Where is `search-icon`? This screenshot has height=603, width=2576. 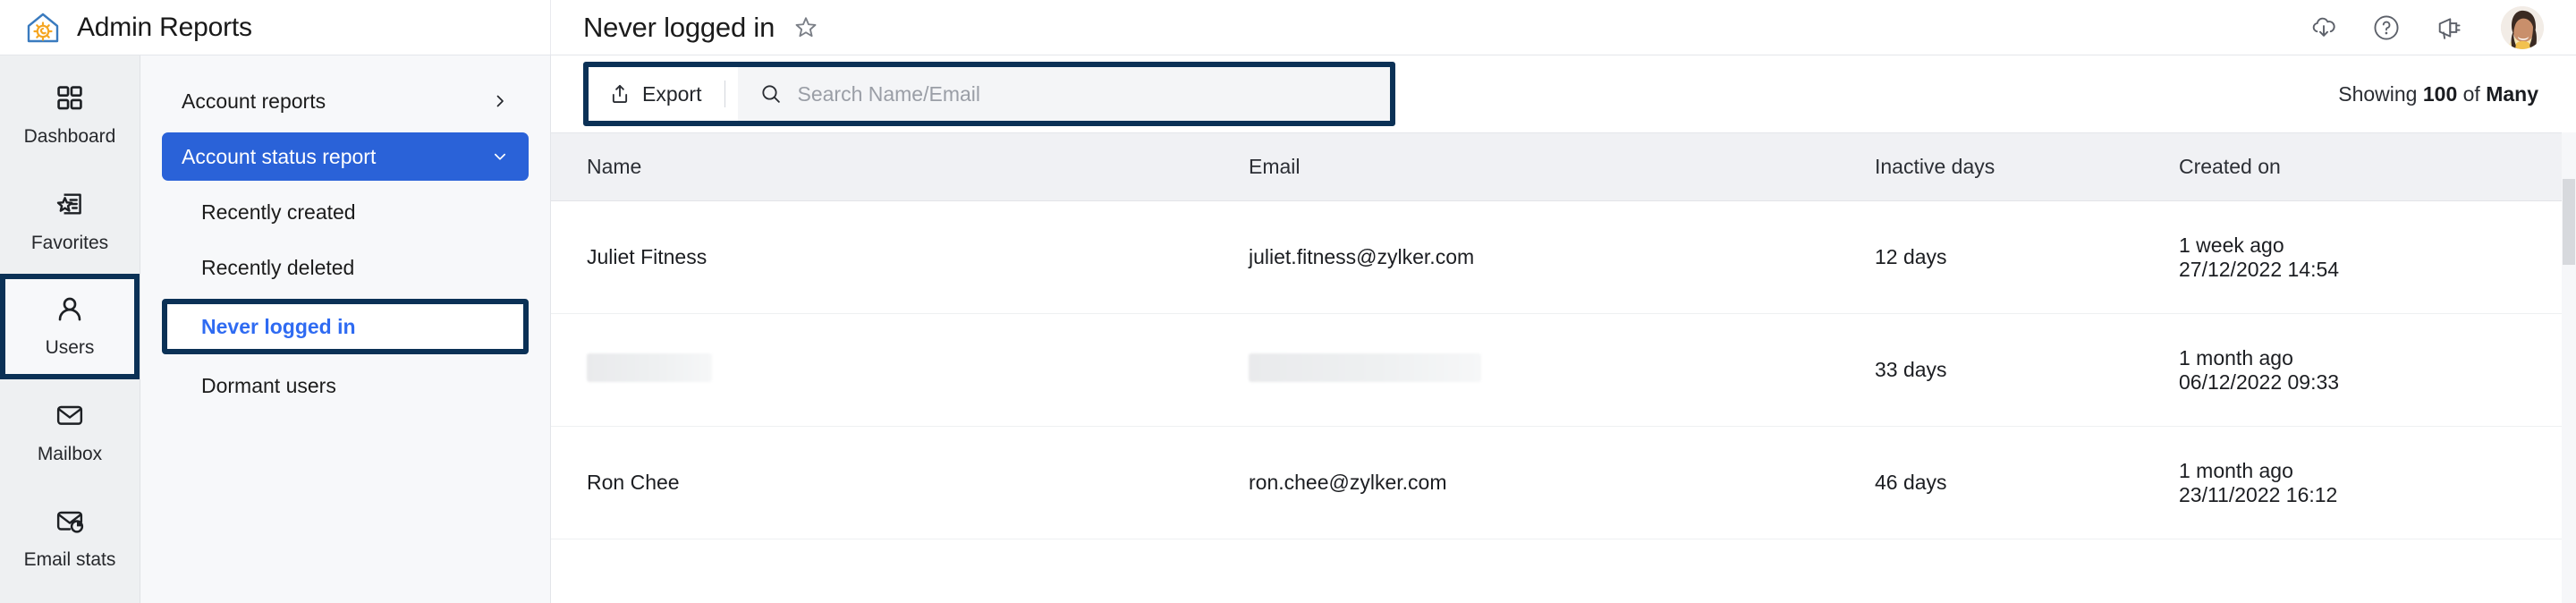
search-icon is located at coordinates (771, 94).